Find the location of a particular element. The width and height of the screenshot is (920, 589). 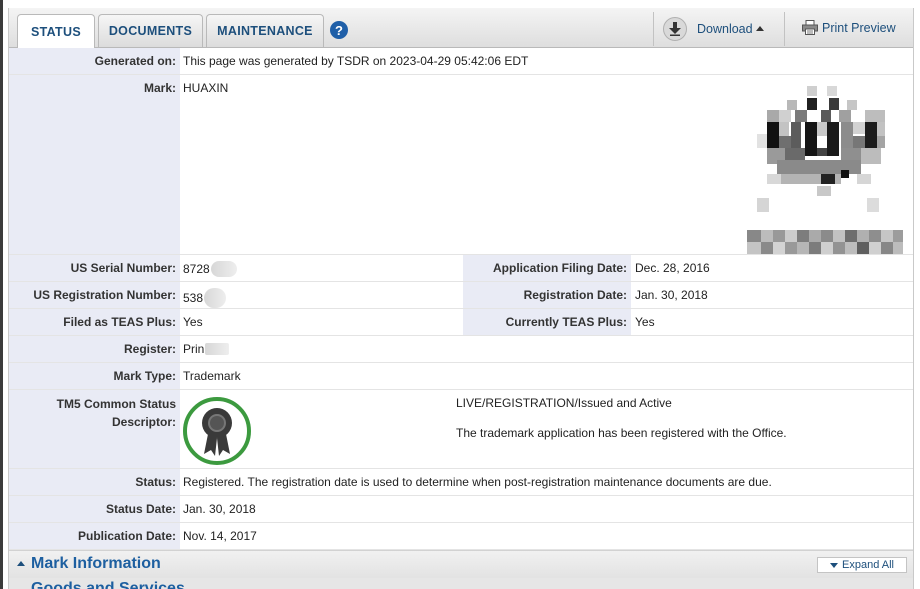

tab-maintenance: MAINTENANCE is located at coordinates (265, 30).